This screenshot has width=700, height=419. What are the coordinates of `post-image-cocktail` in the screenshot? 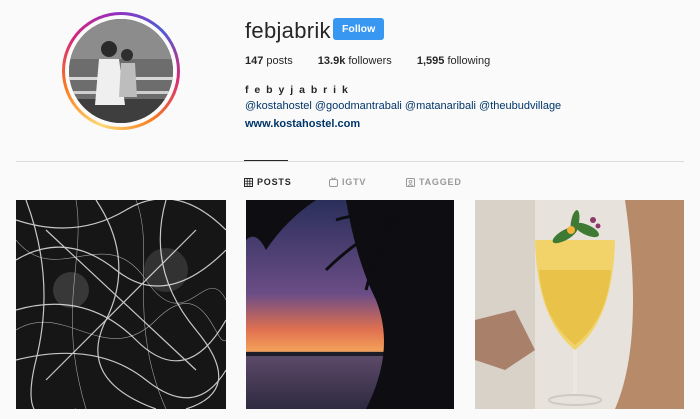 It's located at (579, 304).